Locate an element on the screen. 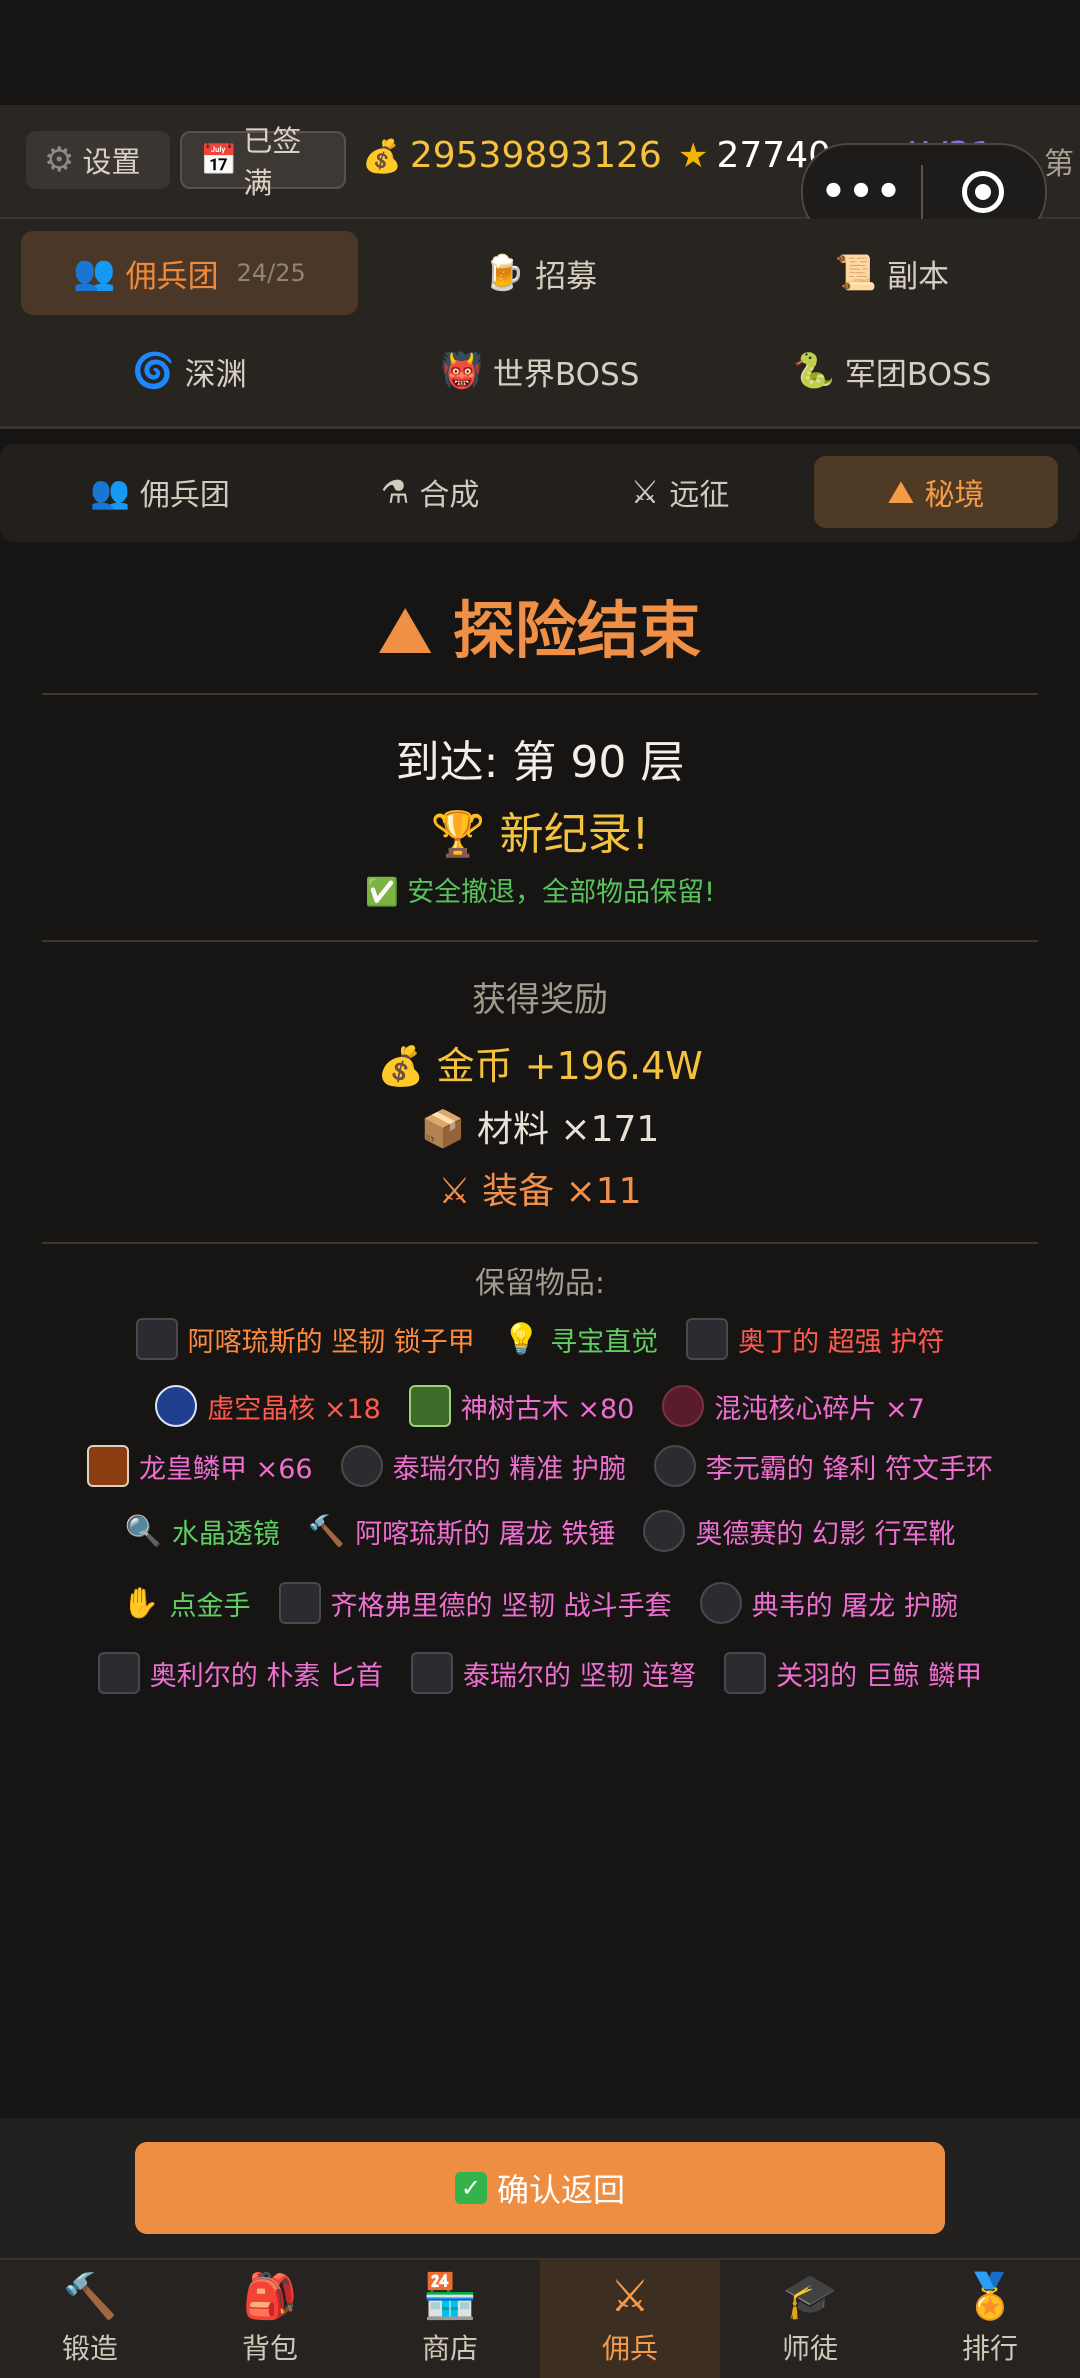  kept-item: 关羽的 巨鲸 鳞甲 is located at coordinates (853, 1673).